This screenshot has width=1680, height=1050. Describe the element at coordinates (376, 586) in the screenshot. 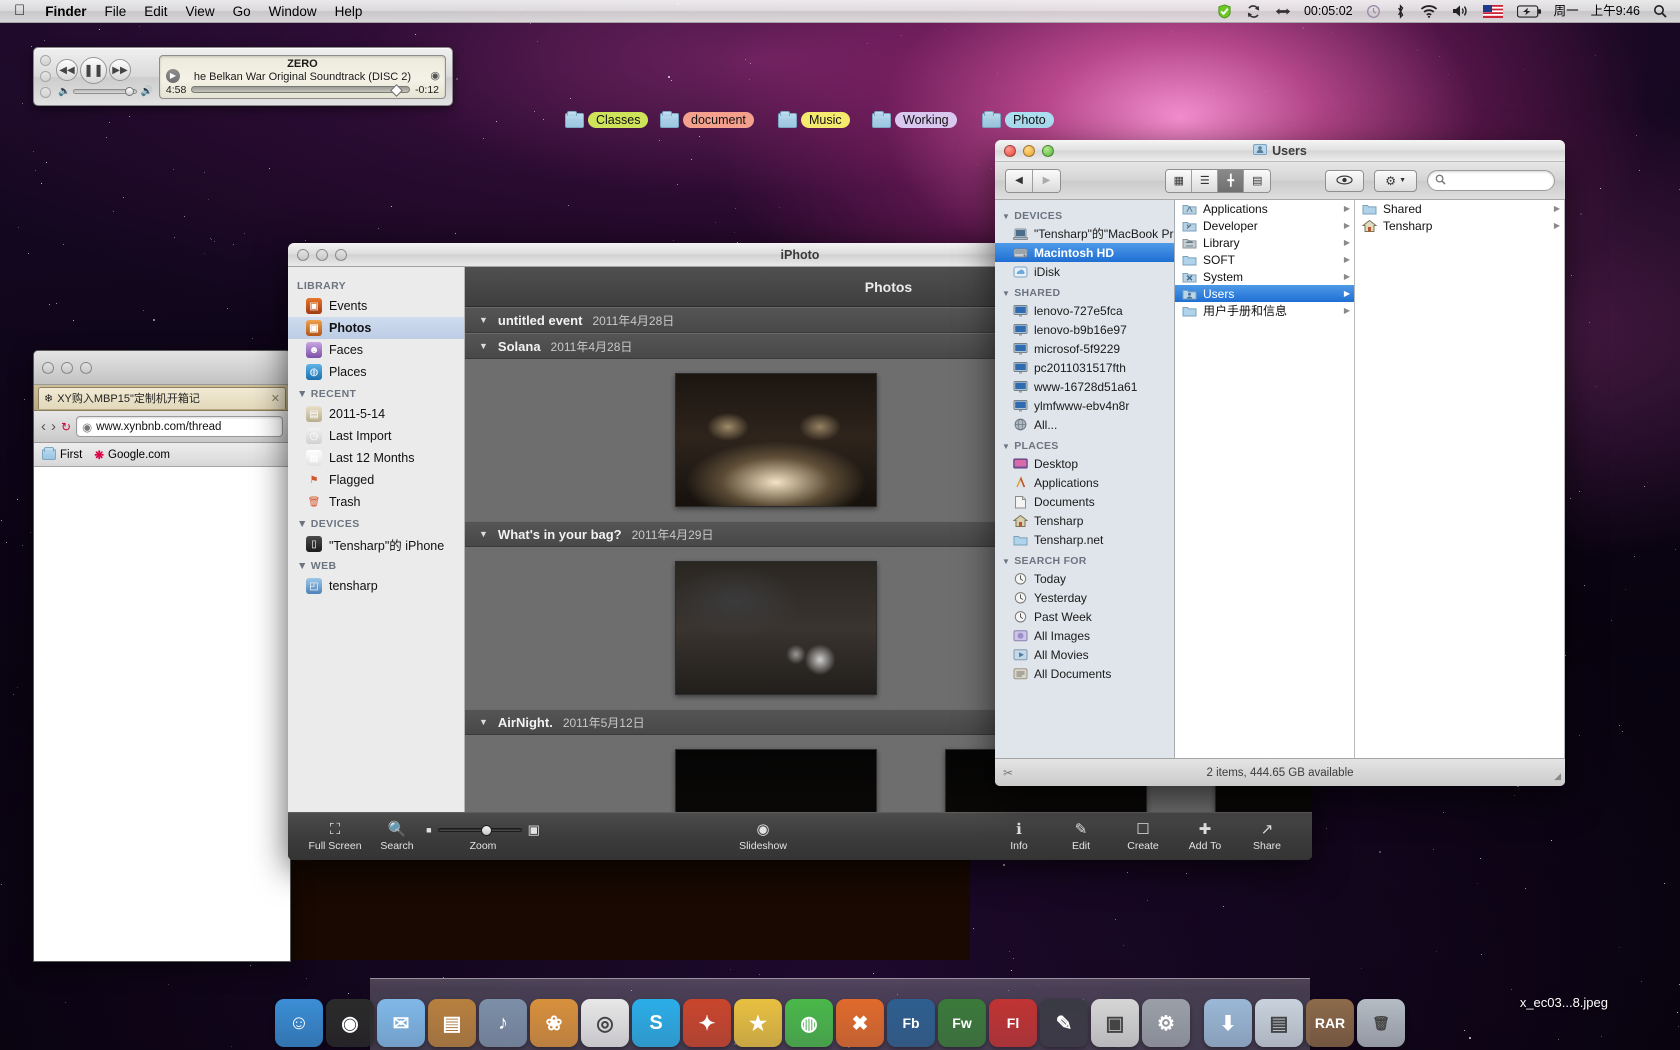

I see `iphoto-sidebar-item-tensharp: ◰ tensharp` at that location.